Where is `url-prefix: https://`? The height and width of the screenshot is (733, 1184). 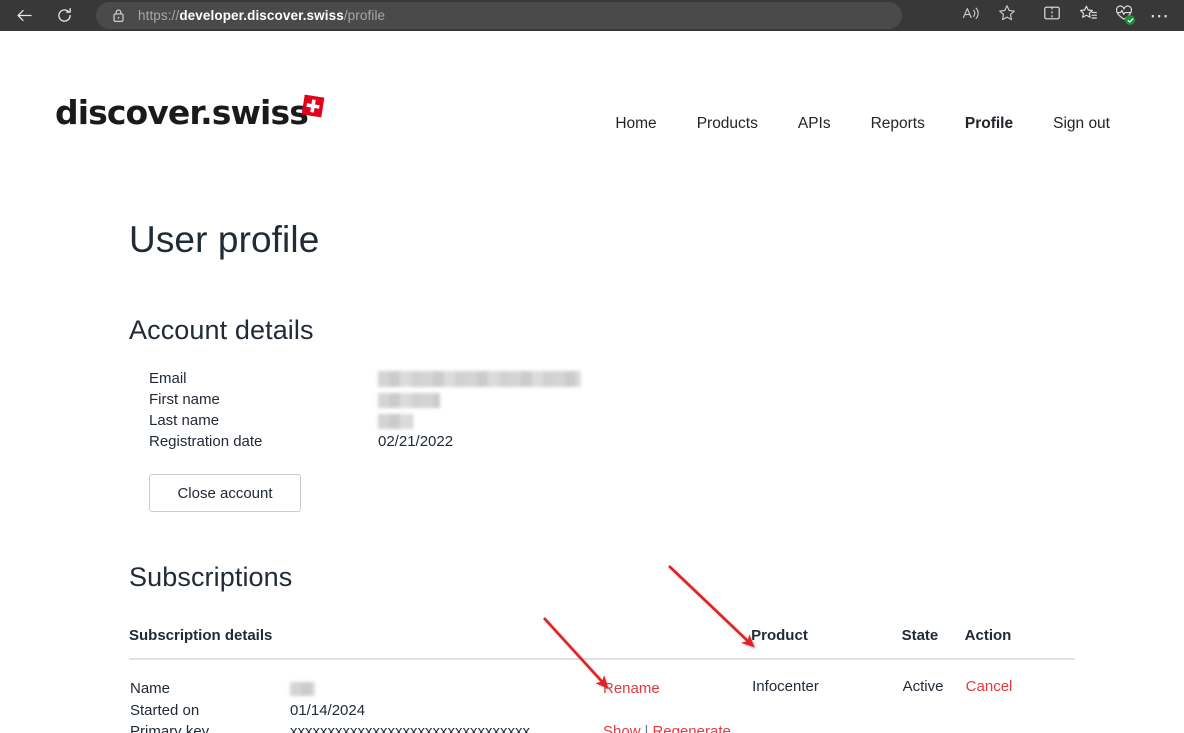 url-prefix: https:// is located at coordinates (159, 15).